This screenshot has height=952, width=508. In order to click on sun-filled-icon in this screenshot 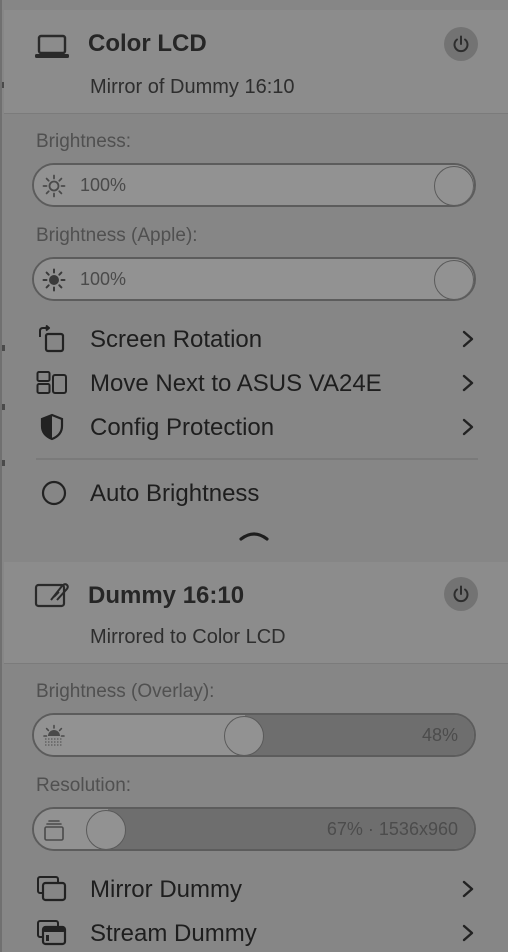, I will do `click(54, 280)`.